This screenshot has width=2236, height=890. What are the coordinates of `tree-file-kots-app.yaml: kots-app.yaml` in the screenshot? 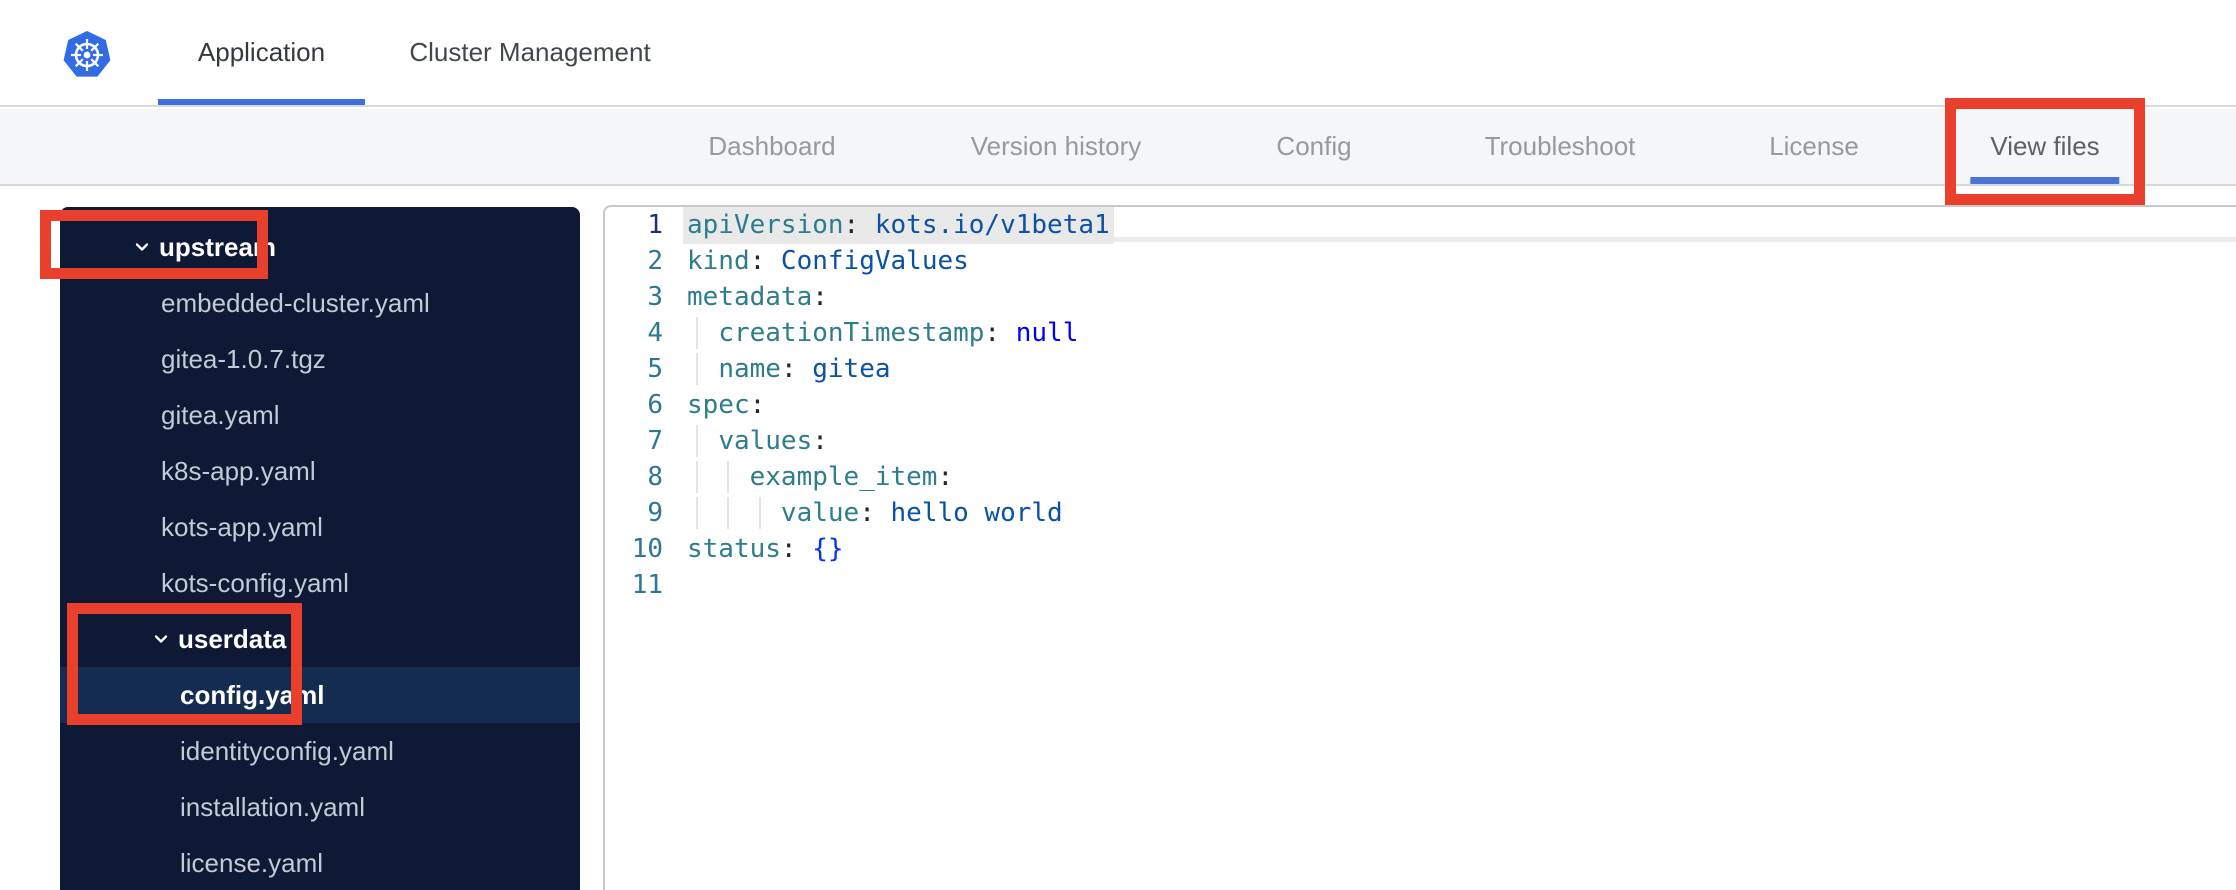 It's located at (320, 527).